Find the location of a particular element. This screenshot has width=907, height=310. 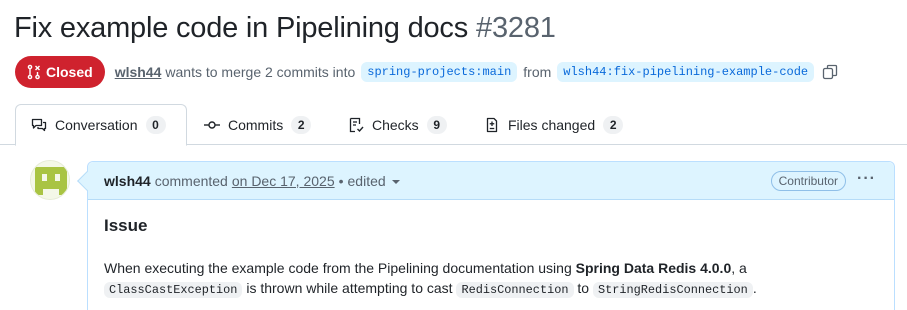

tab-checks: Checks 9 is located at coordinates (397, 124).